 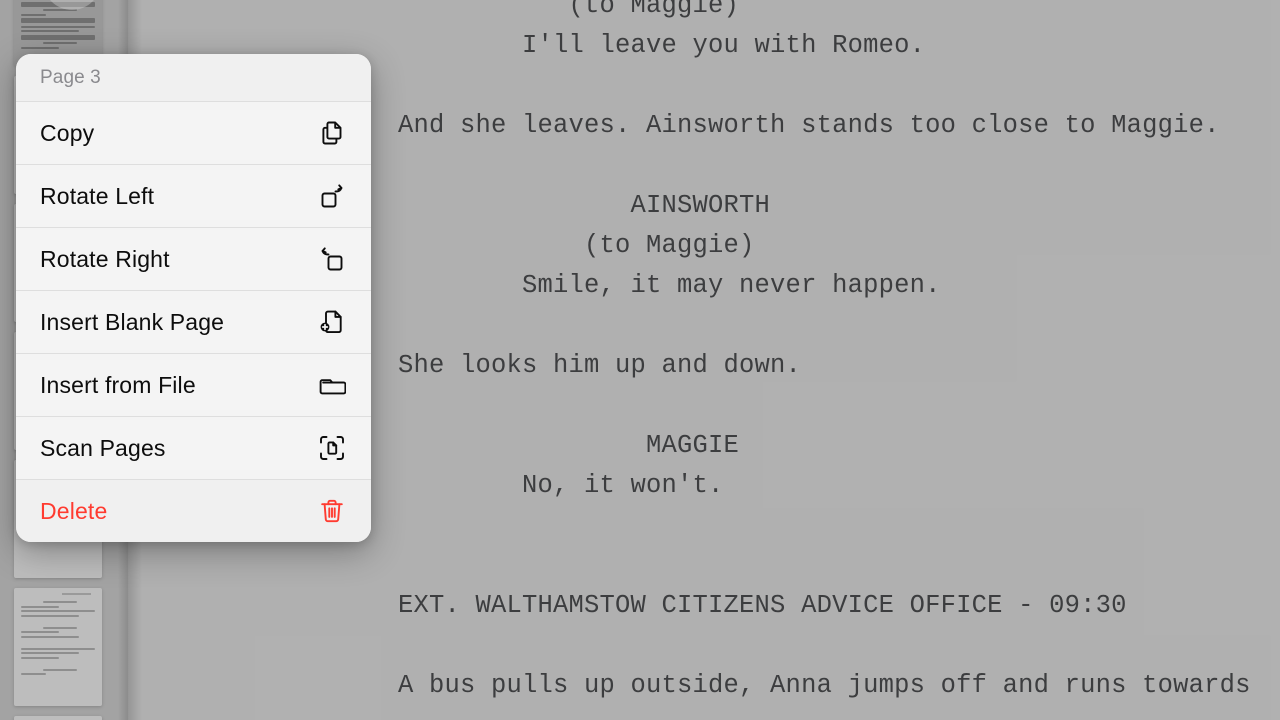 I want to click on menu-item-delete: Delete, so click(x=193, y=511).